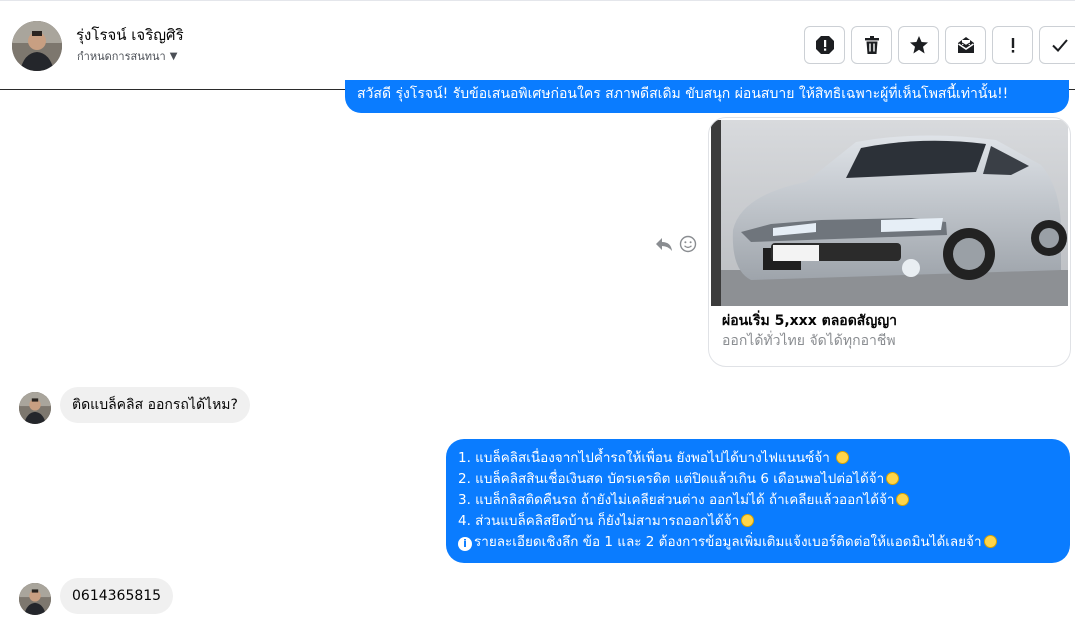  What do you see at coordinates (155, 405) in the screenshot?
I see `incoming-message-question: ติดแบล็คลิส ออกรถได้ไหม?` at bounding box center [155, 405].